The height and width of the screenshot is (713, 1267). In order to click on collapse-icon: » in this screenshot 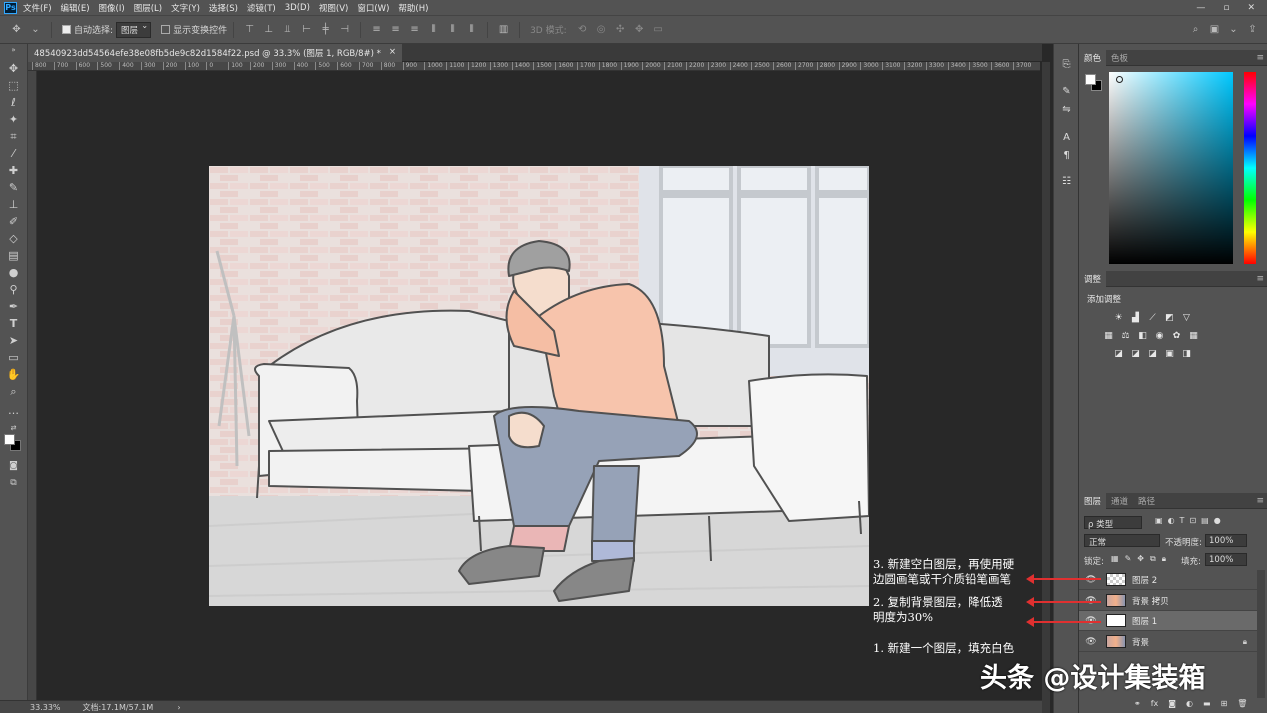, I will do `click(13, 50)`.